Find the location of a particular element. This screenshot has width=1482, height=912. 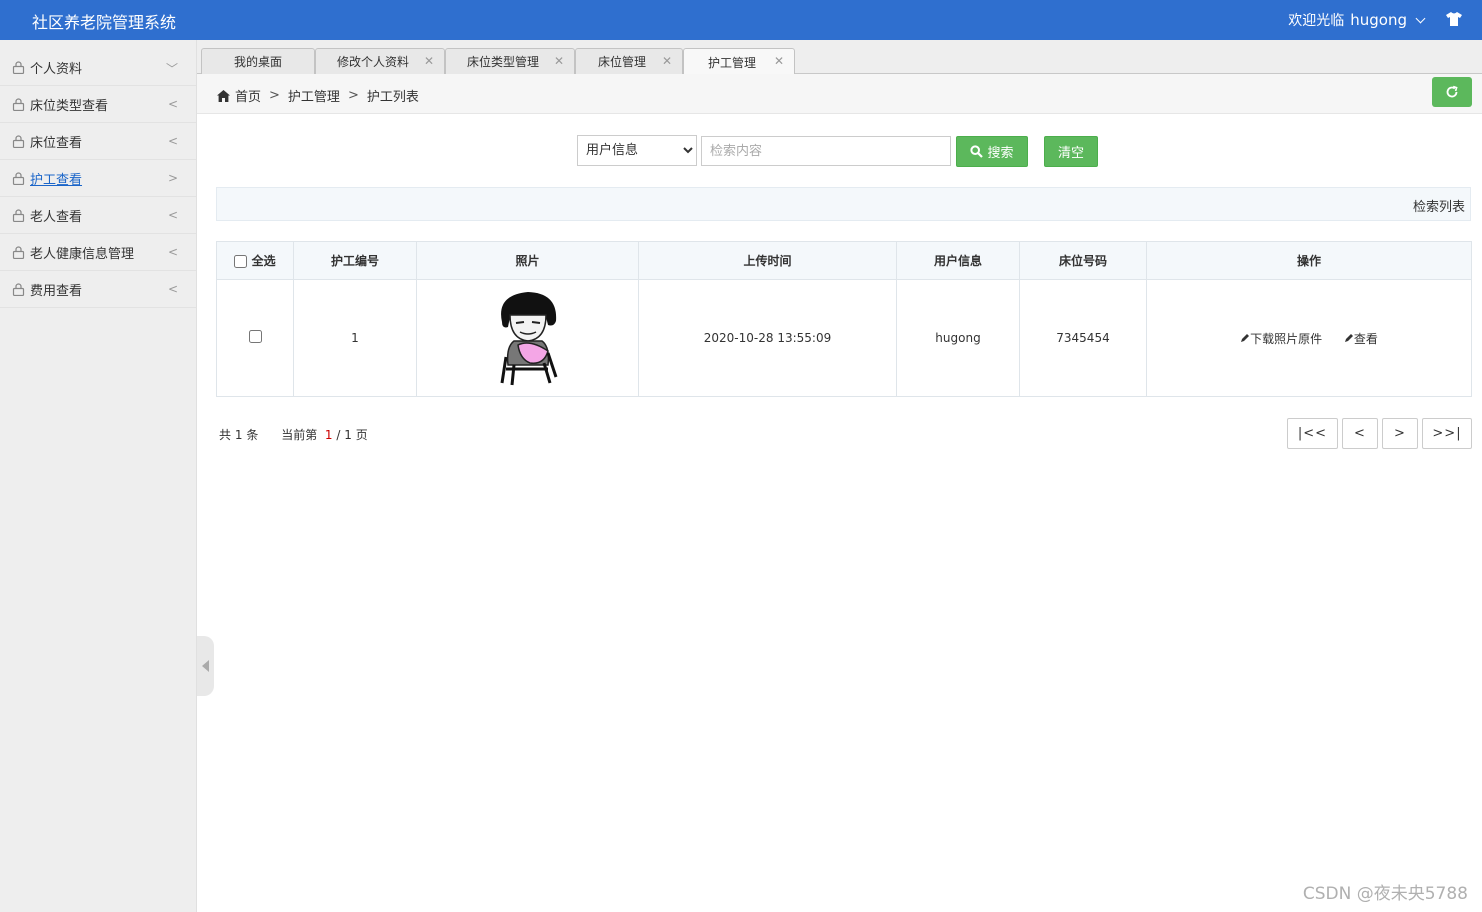

sidebar-item-label: 费用查看 is located at coordinates (56, 291).